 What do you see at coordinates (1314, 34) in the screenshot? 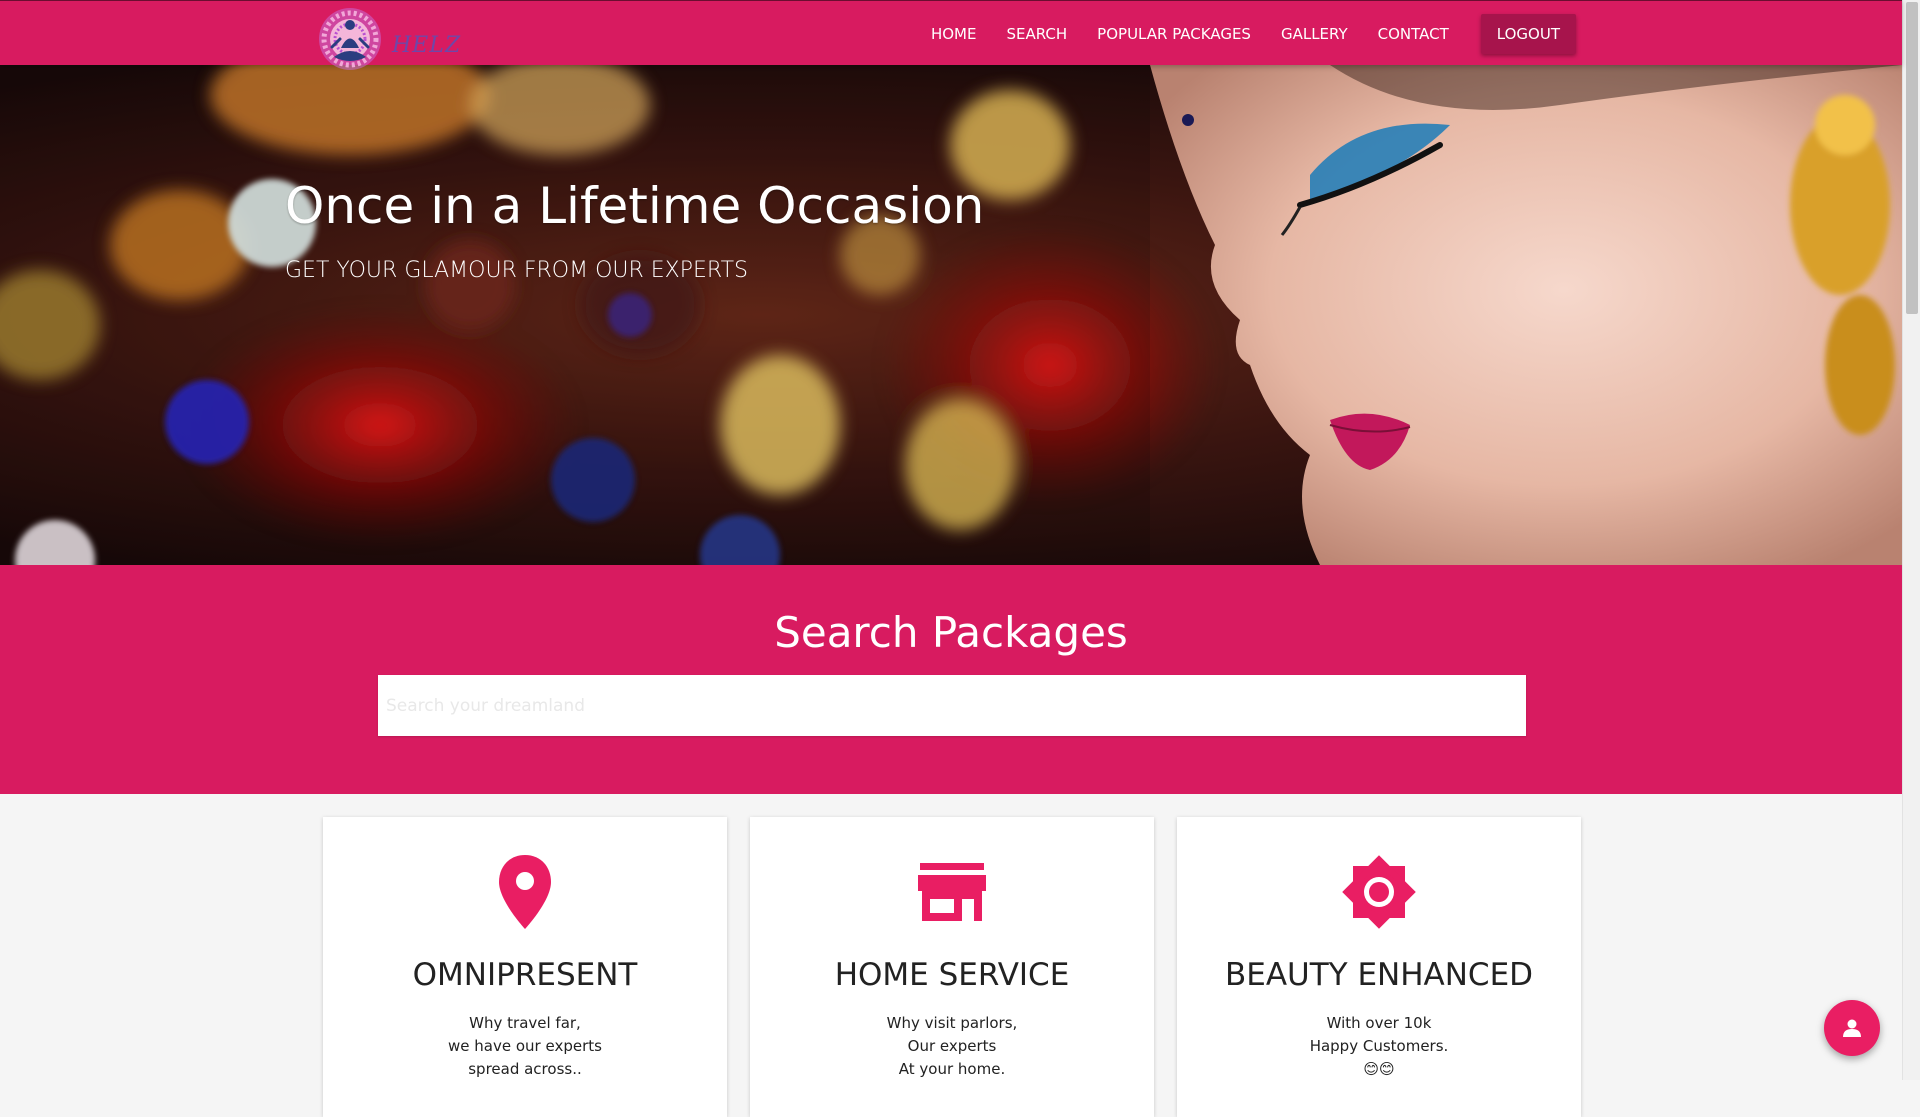
I see `nav-link-gallery: GALLERY` at bounding box center [1314, 34].